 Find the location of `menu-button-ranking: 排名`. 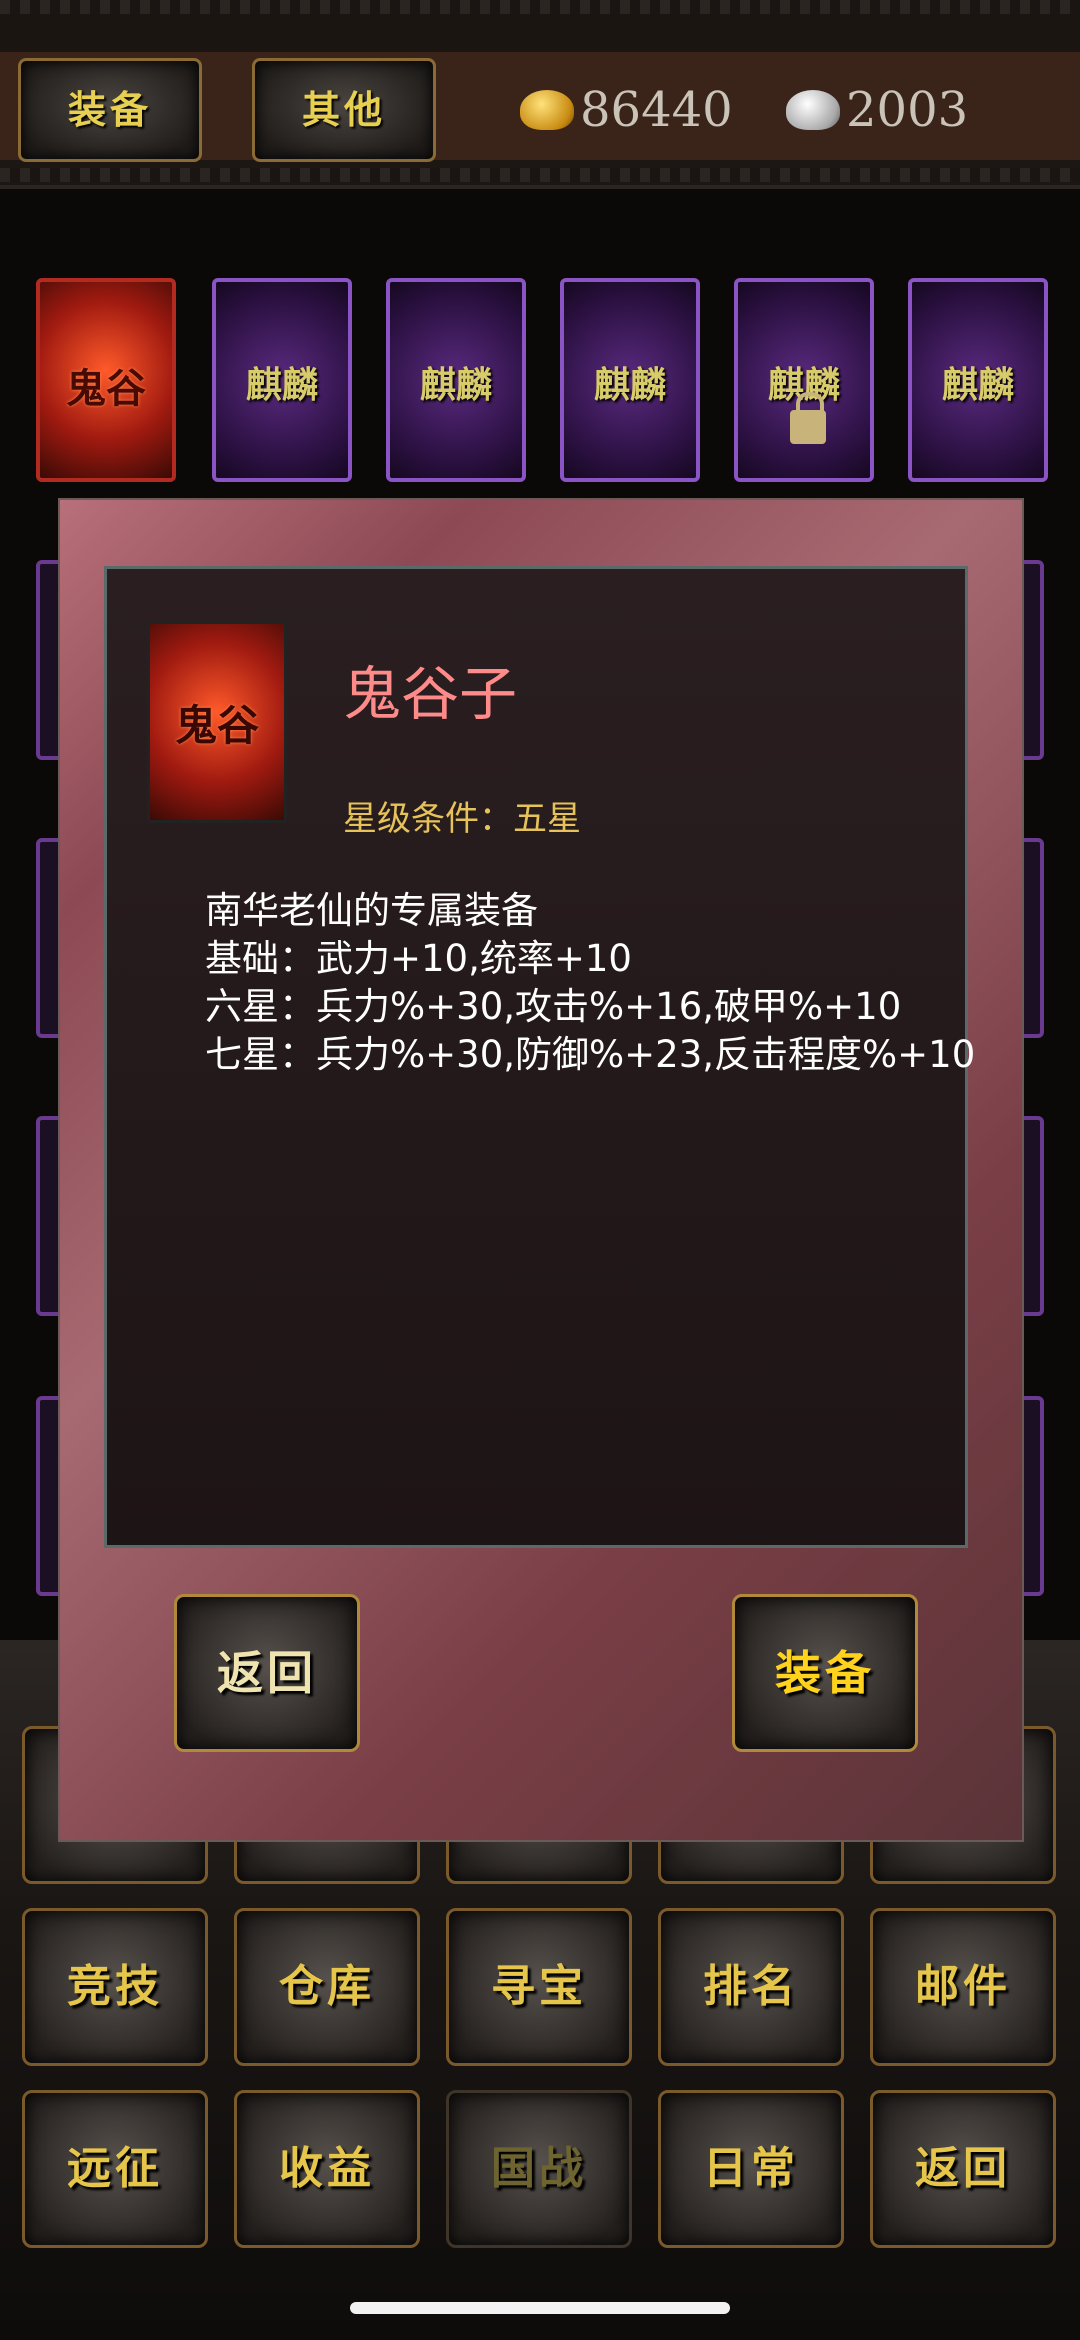

menu-button-ranking: 排名 is located at coordinates (751, 1987).